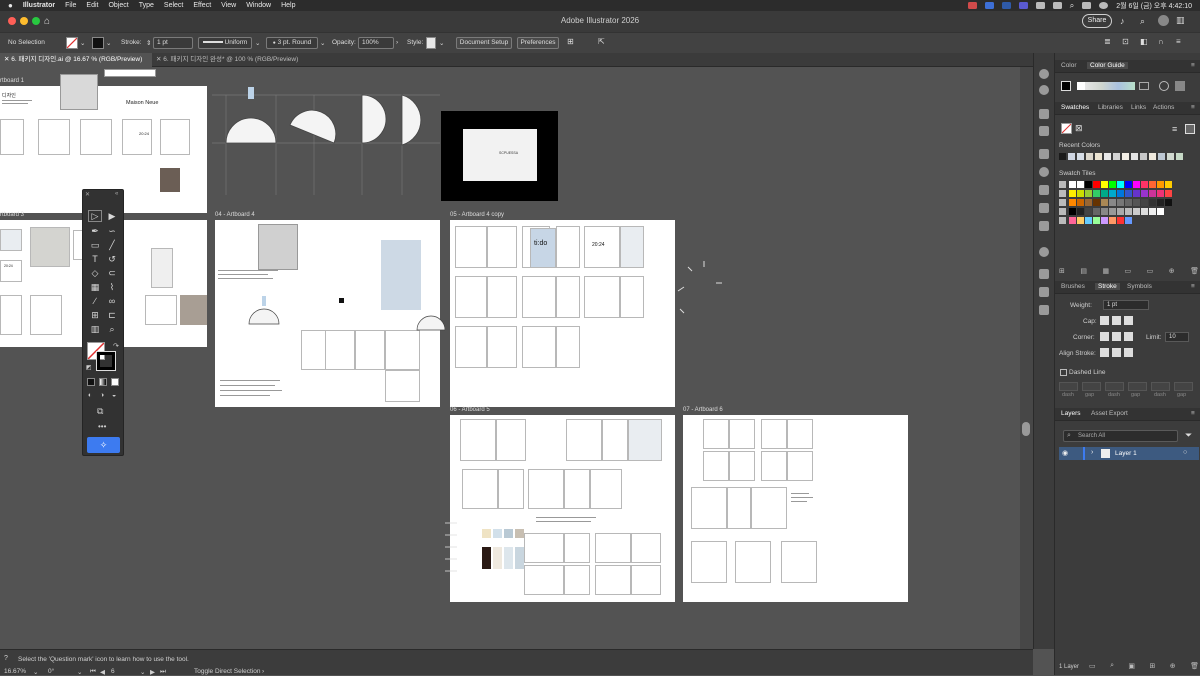 The height and width of the screenshot is (676, 1200). What do you see at coordinates (1105, 272) in the screenshot?
I see `swatch-options-icon: ▦` at bounding box center [1105, 272].